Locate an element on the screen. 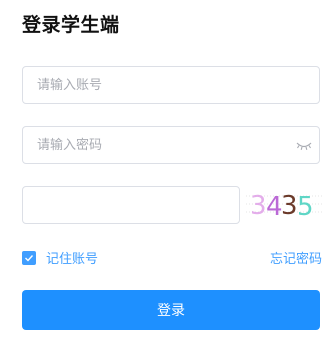 Image resolution: width=332 pixels, height=337 pixels. captcha-image: 3 4 3 5 is located at coordinates (284, 204).